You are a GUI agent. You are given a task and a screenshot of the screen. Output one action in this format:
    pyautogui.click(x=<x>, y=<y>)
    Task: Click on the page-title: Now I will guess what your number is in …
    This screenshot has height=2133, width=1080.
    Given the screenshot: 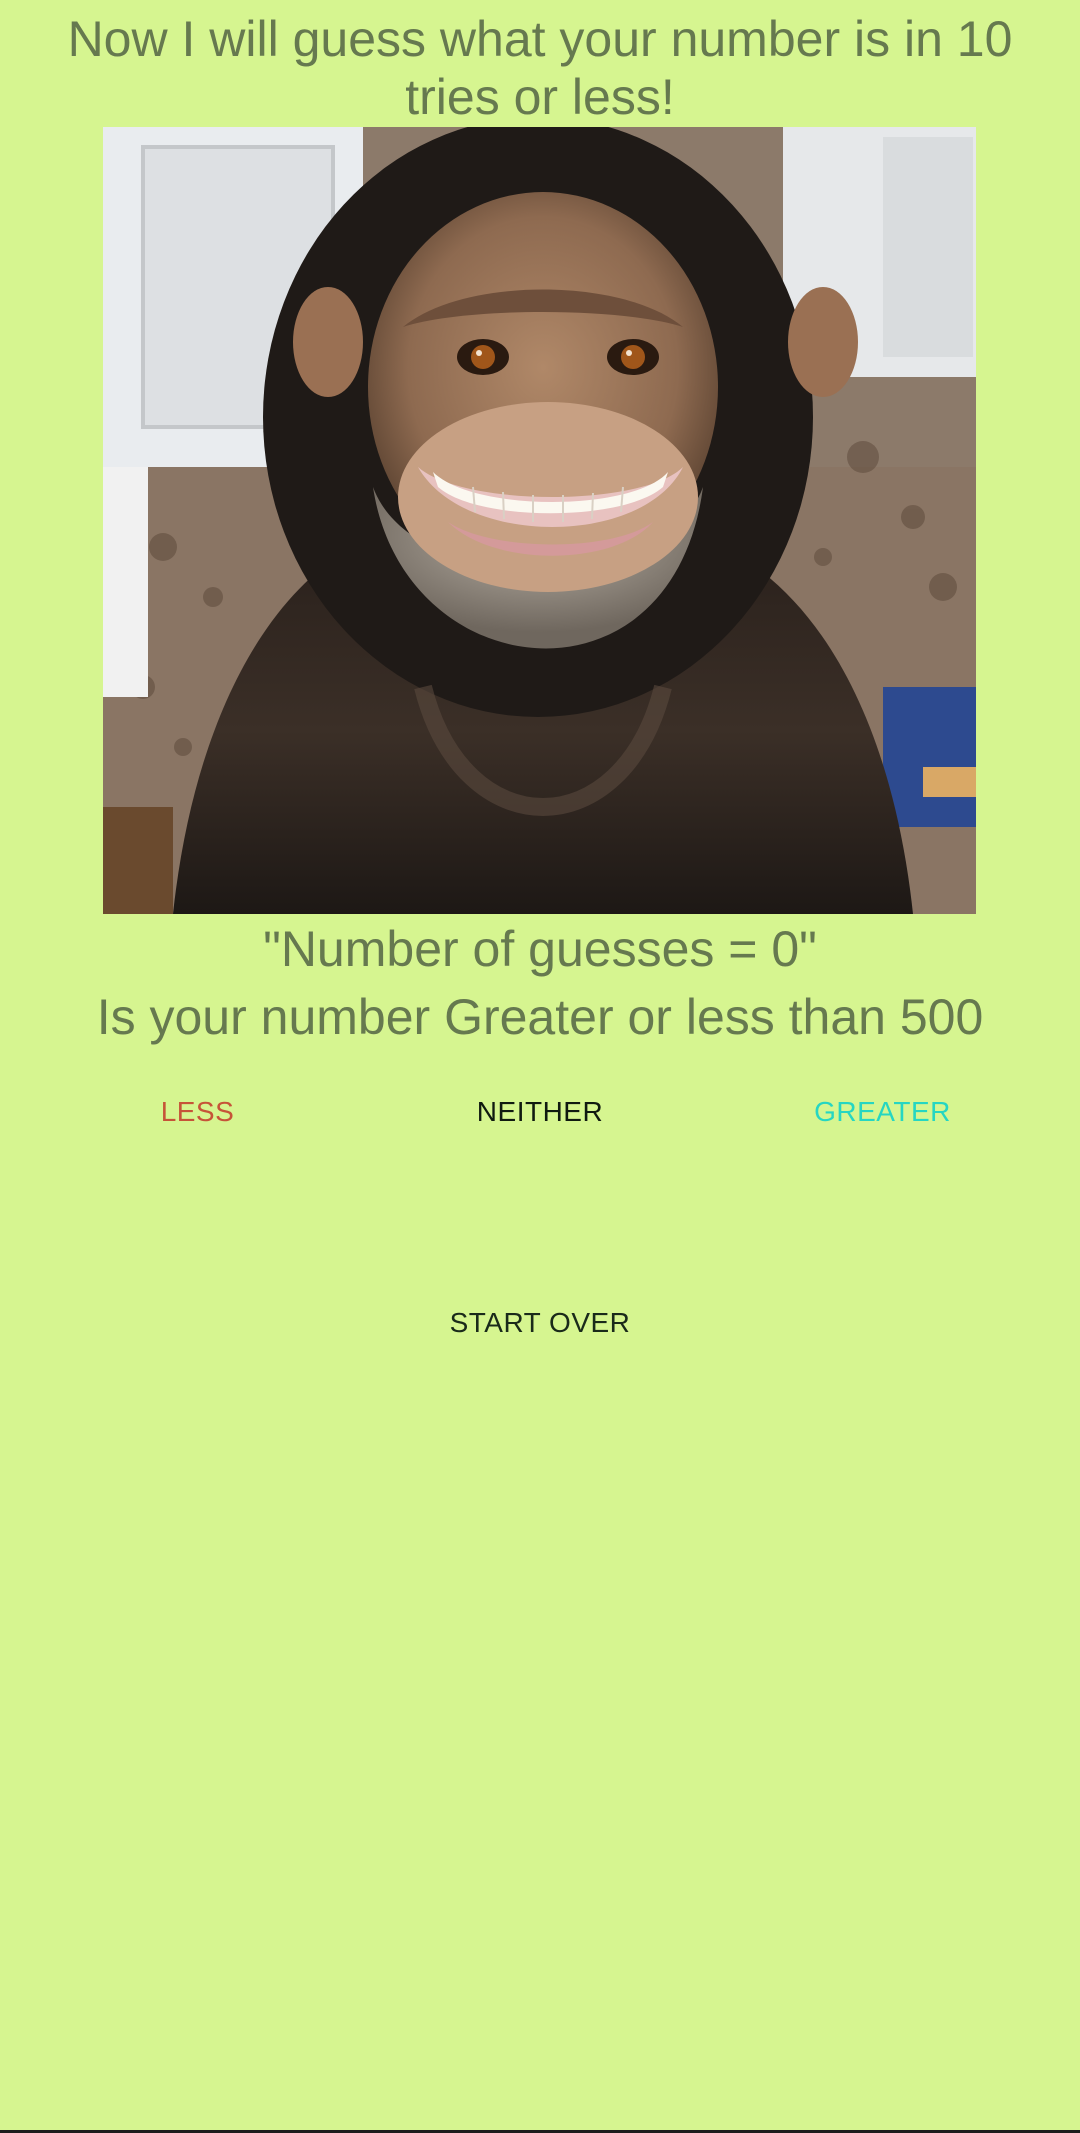 What is the action you would take?
    pyautogui.click(x=540, y=68)
    